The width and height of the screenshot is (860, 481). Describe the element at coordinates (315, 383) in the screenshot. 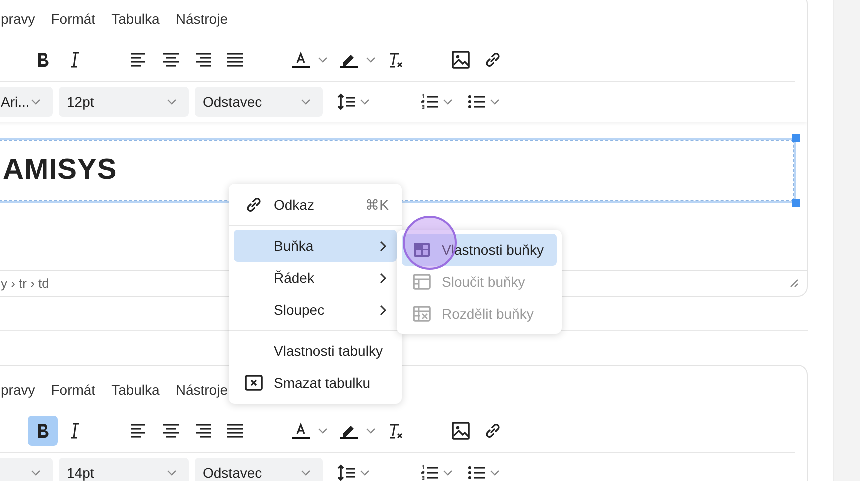

I see `menu-item: Smazat tabulku` at that location.